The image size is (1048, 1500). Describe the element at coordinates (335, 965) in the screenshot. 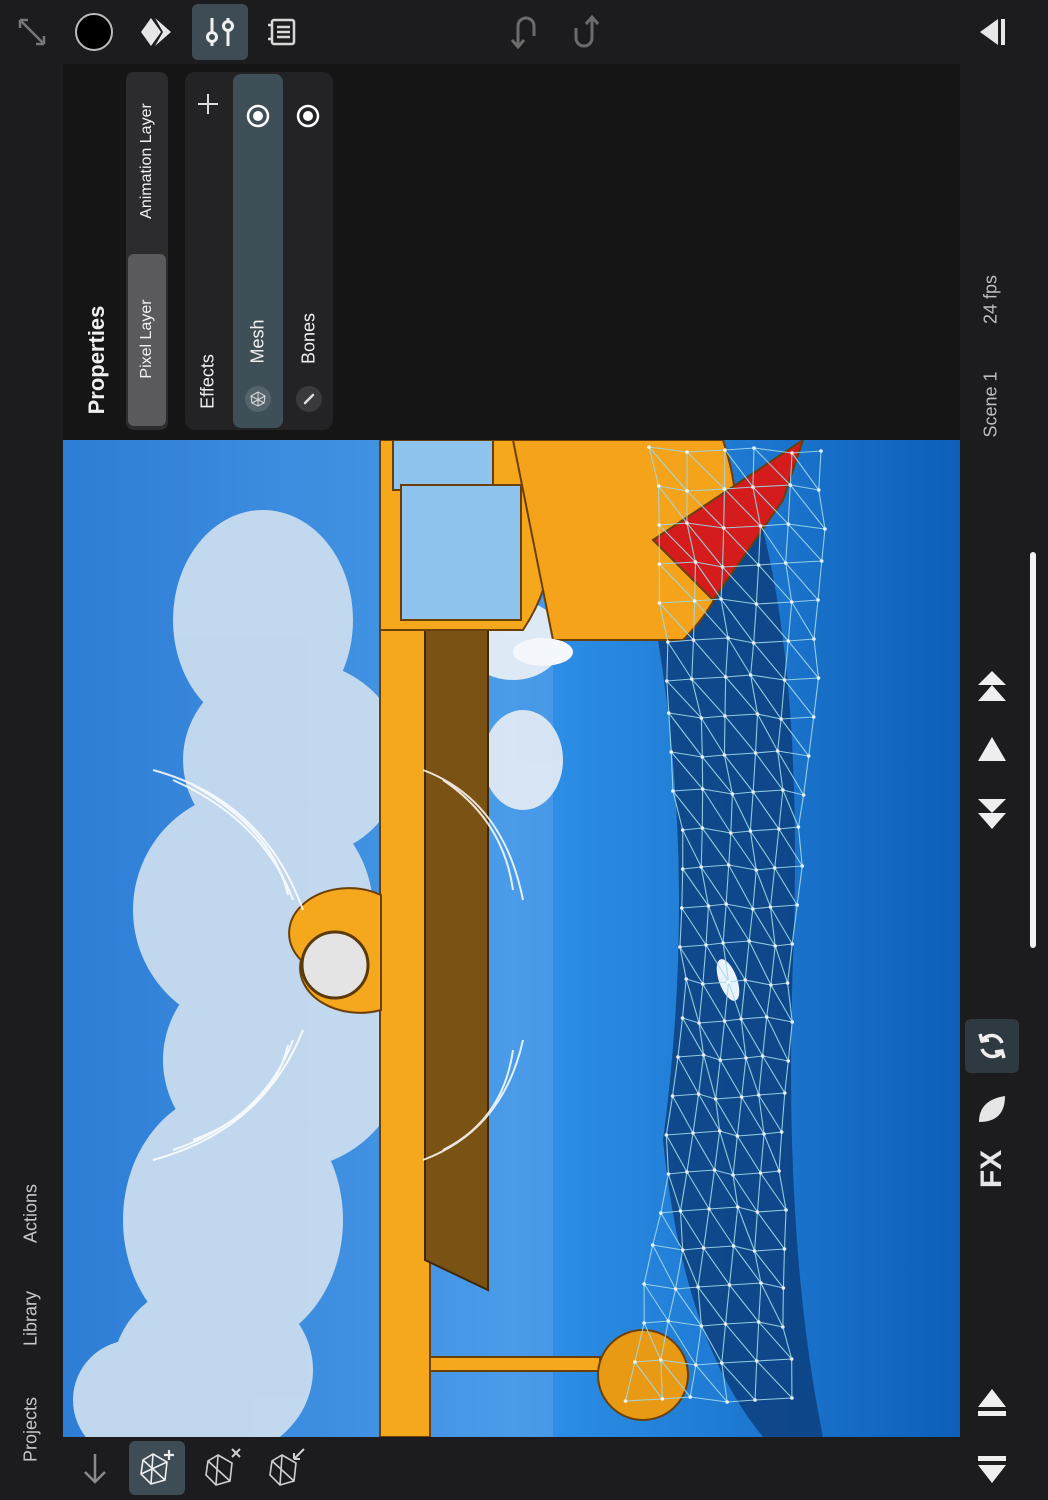

I see `propeller-hub` at that location.